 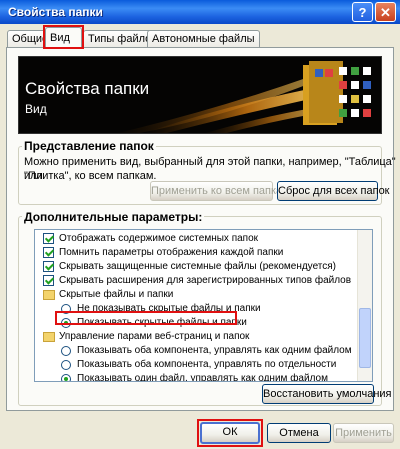 What do you see at coordinates (87, 88) in the screenshot?
I see `banner-title: Свойства папки` at bounding box center [87, 88].